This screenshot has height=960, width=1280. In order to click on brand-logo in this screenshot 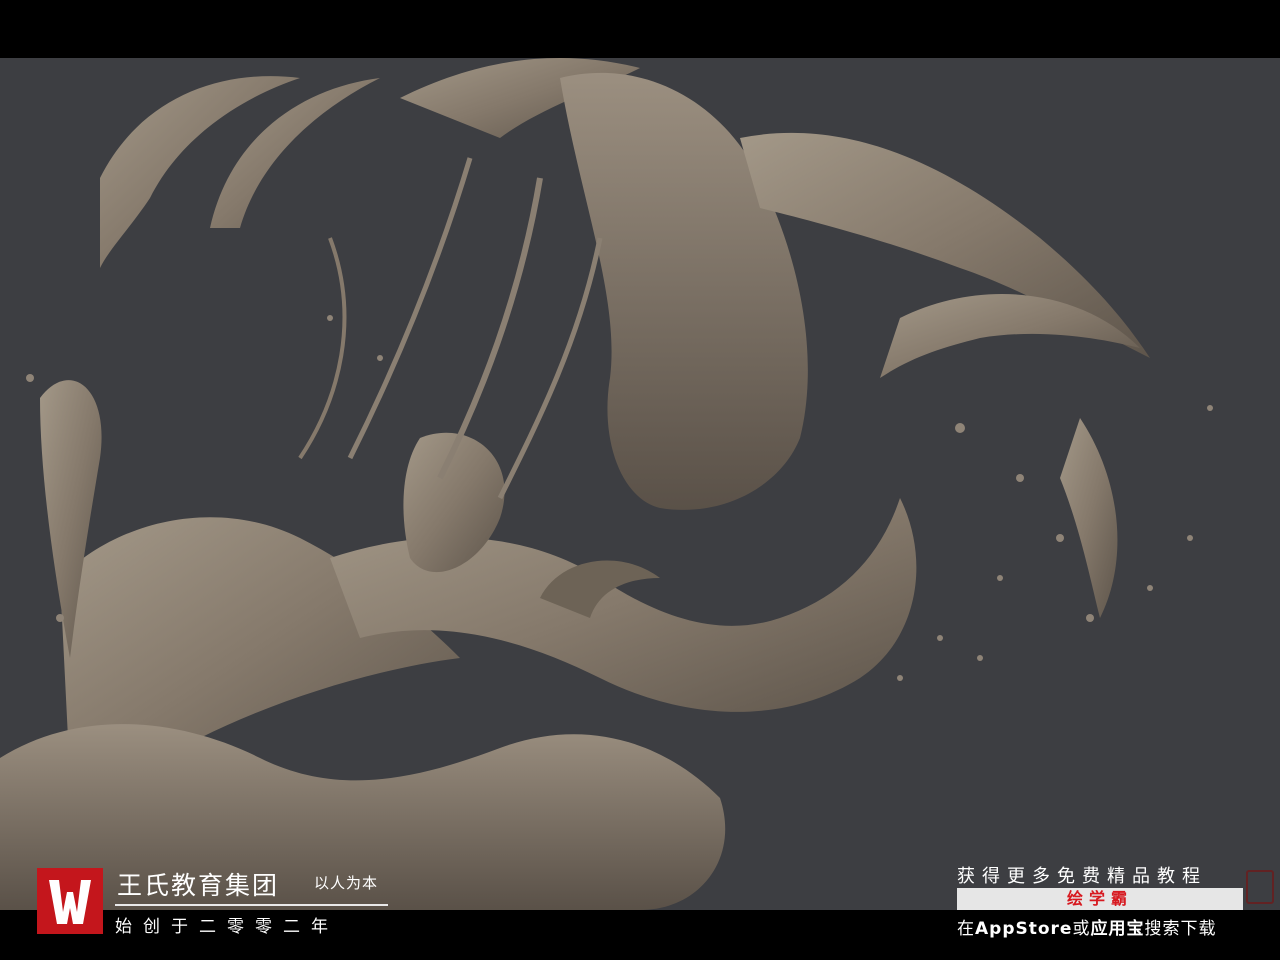, I will do `click(70, 901)`.